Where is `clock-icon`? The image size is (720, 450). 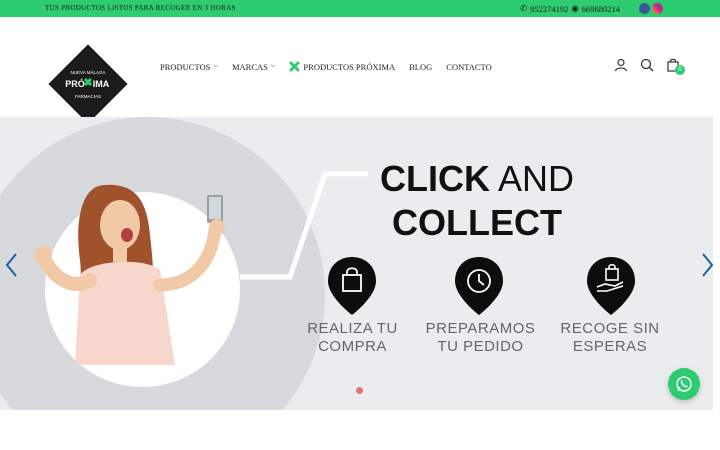 clock-icon is located at coordinates (479, 286).